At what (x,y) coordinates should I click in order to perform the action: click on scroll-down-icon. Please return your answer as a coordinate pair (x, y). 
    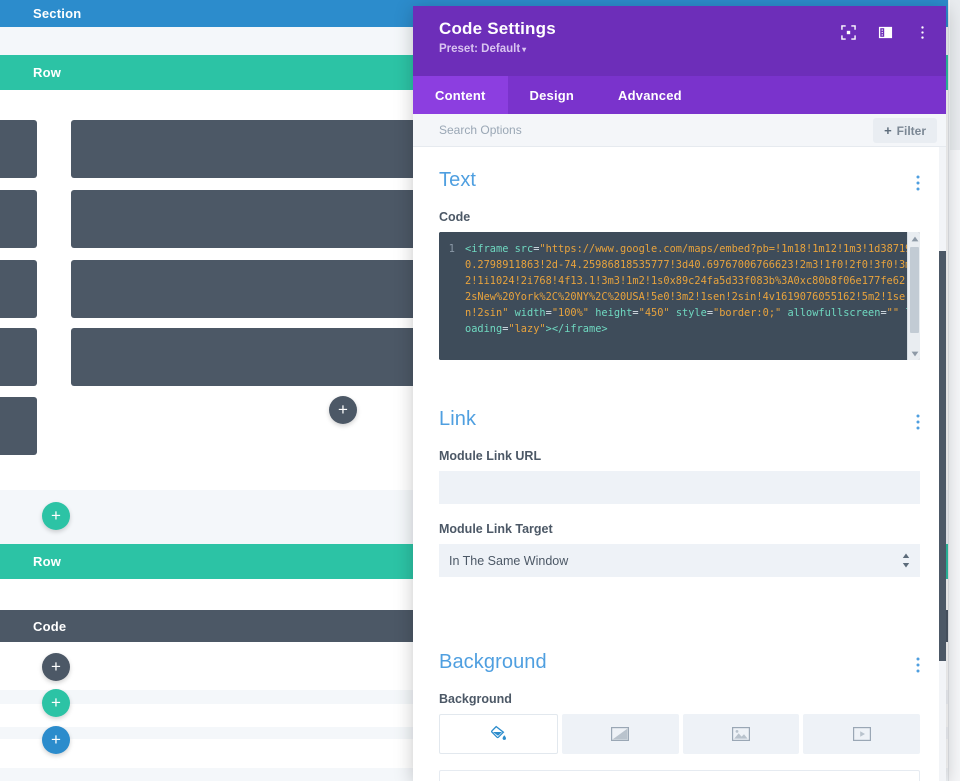
    Looking at the image, I should click on (914, 353).